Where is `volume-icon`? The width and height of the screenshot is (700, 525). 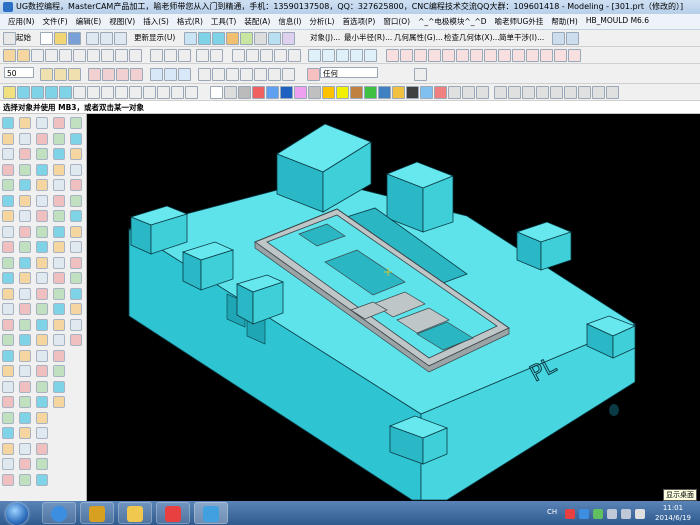 volume-icon is located at coordinates (626, 514).